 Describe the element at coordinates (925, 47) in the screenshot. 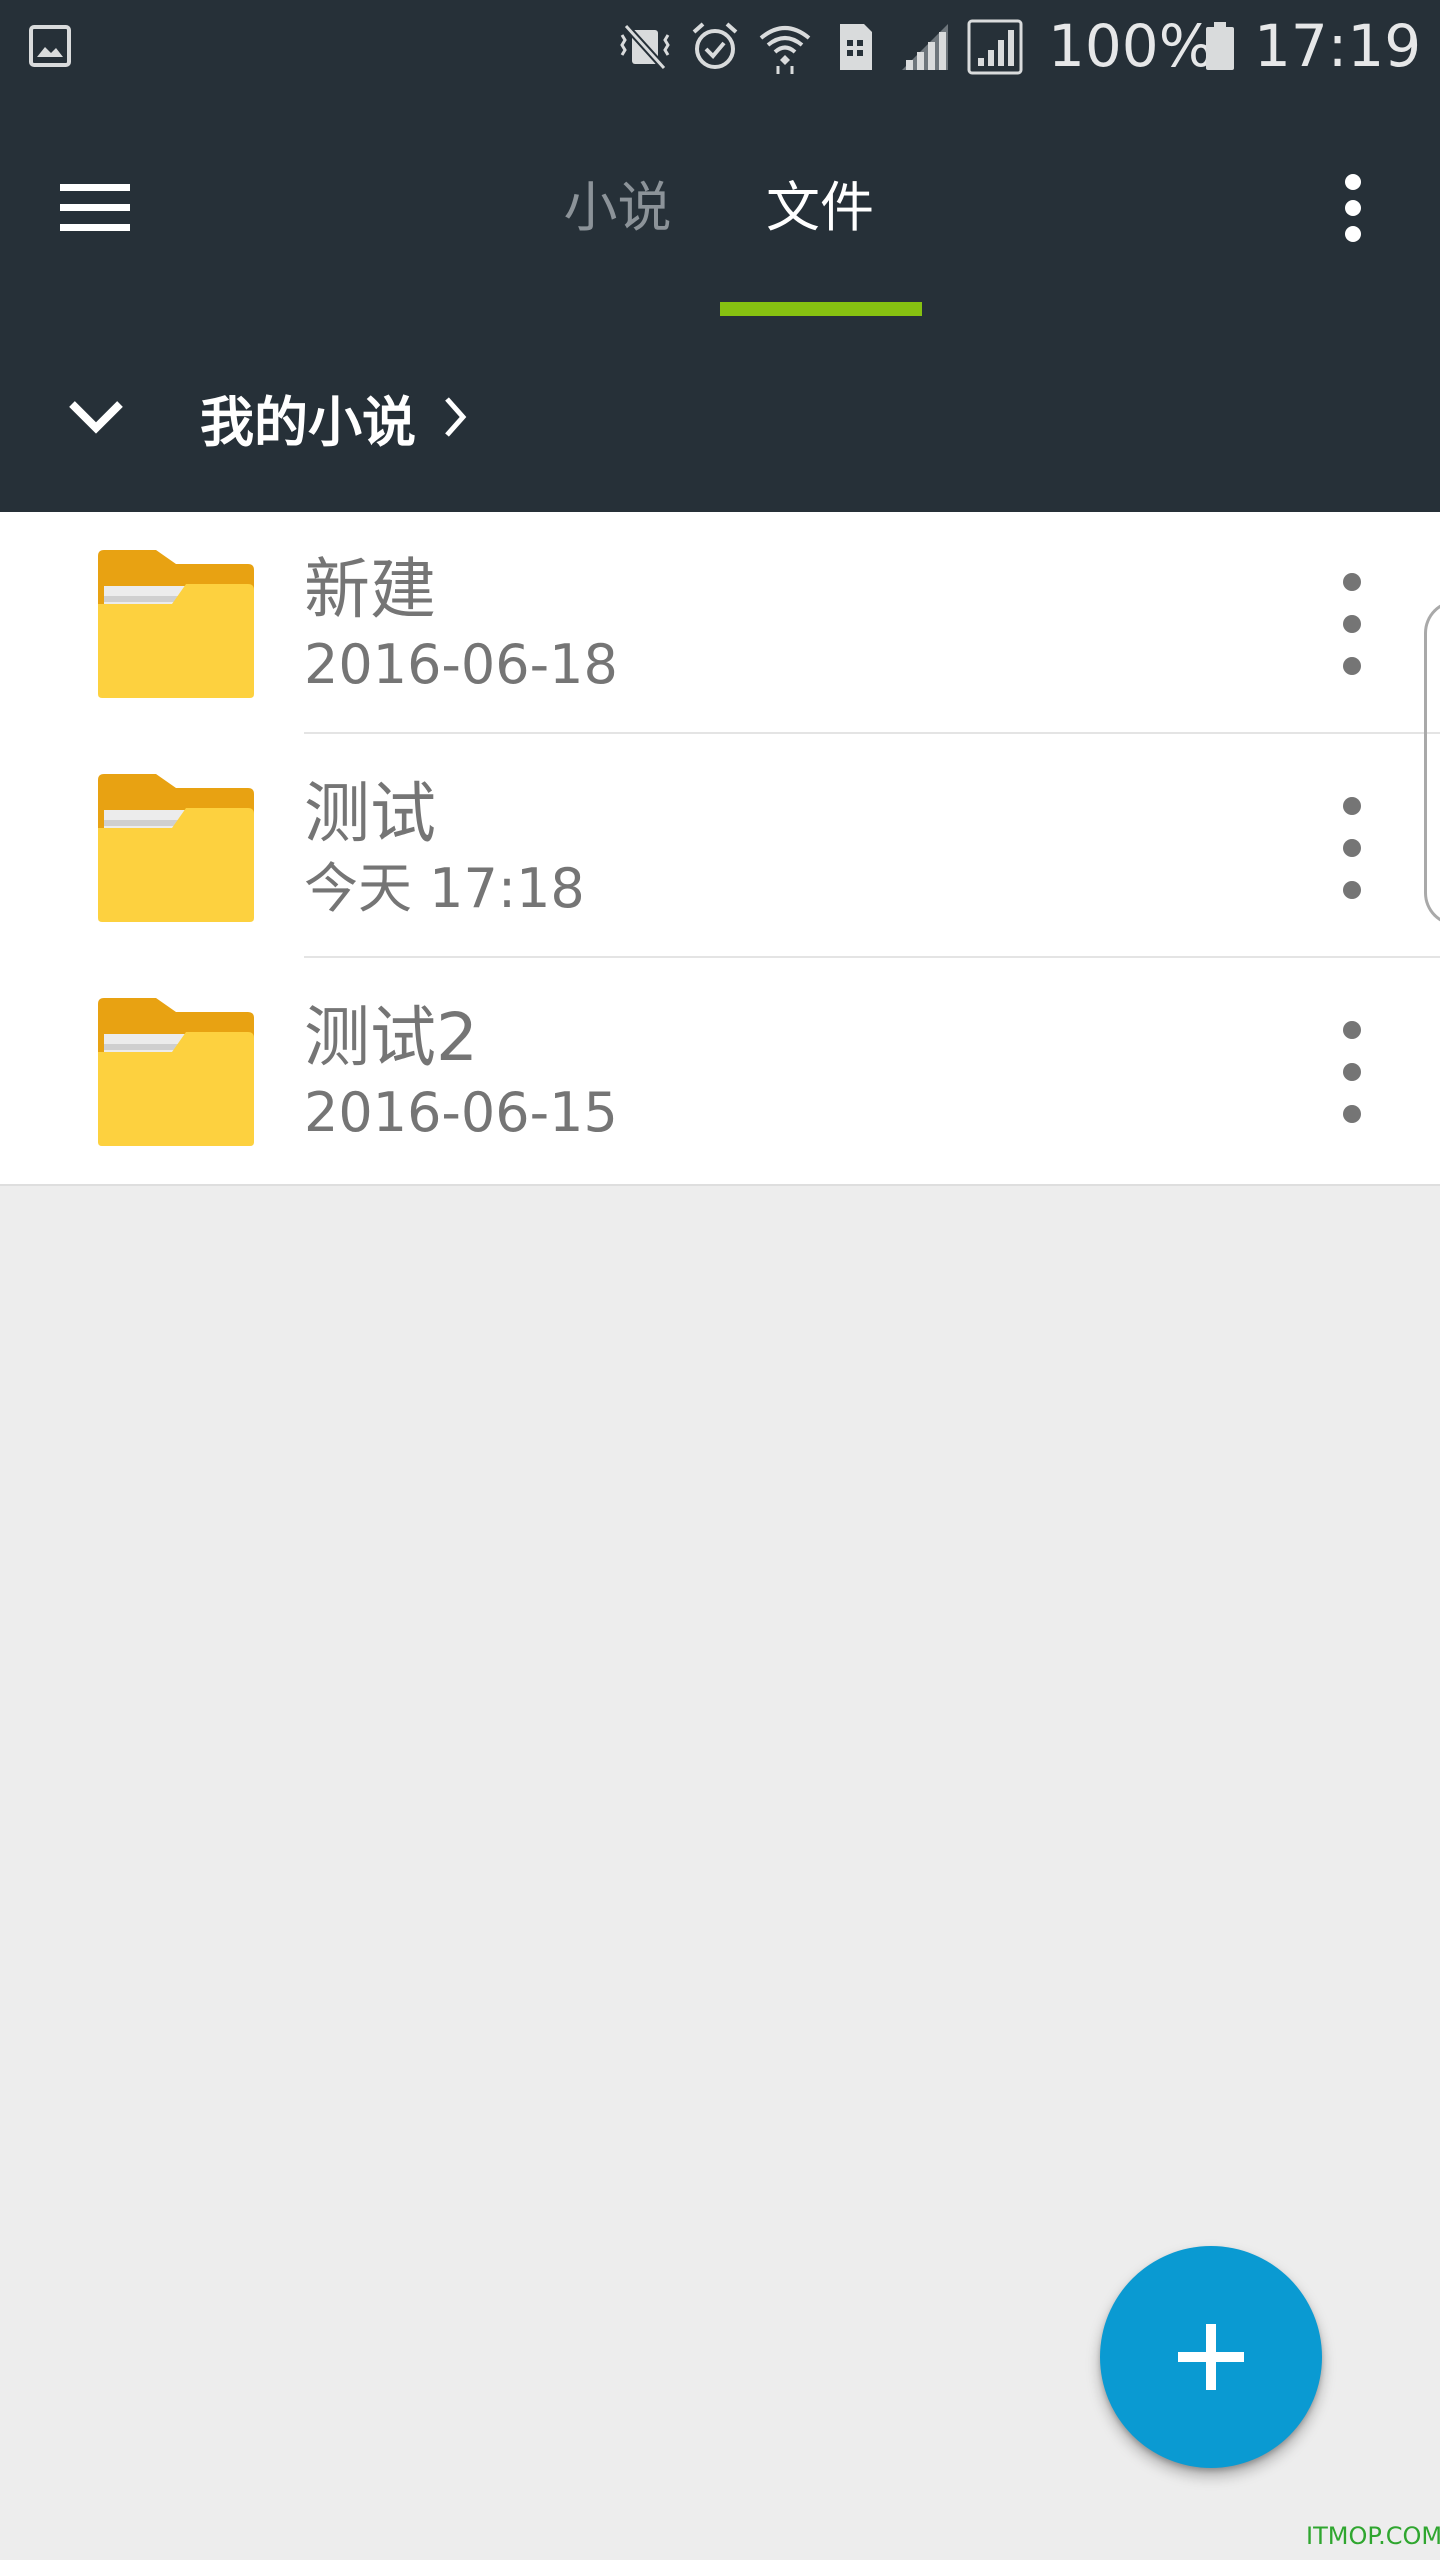

I see `signal-icon` at that location.